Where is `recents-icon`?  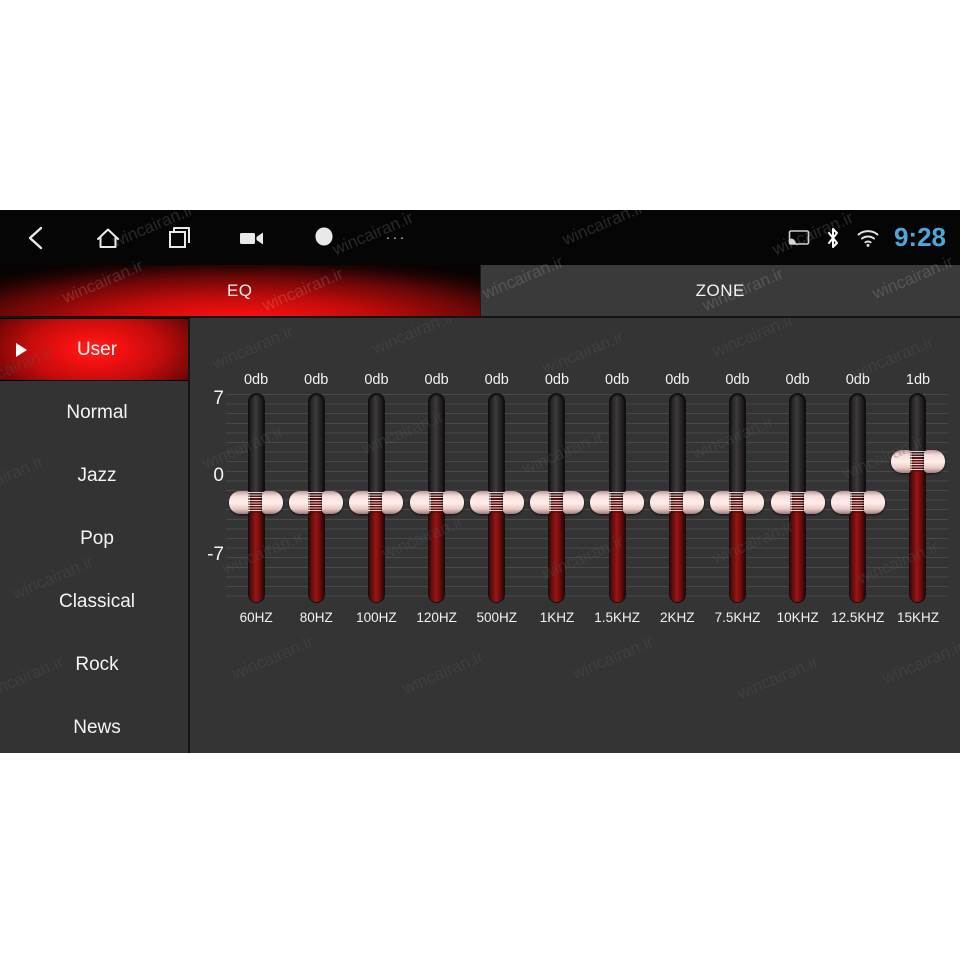 recents-icon is located at coordinates (179, 237).